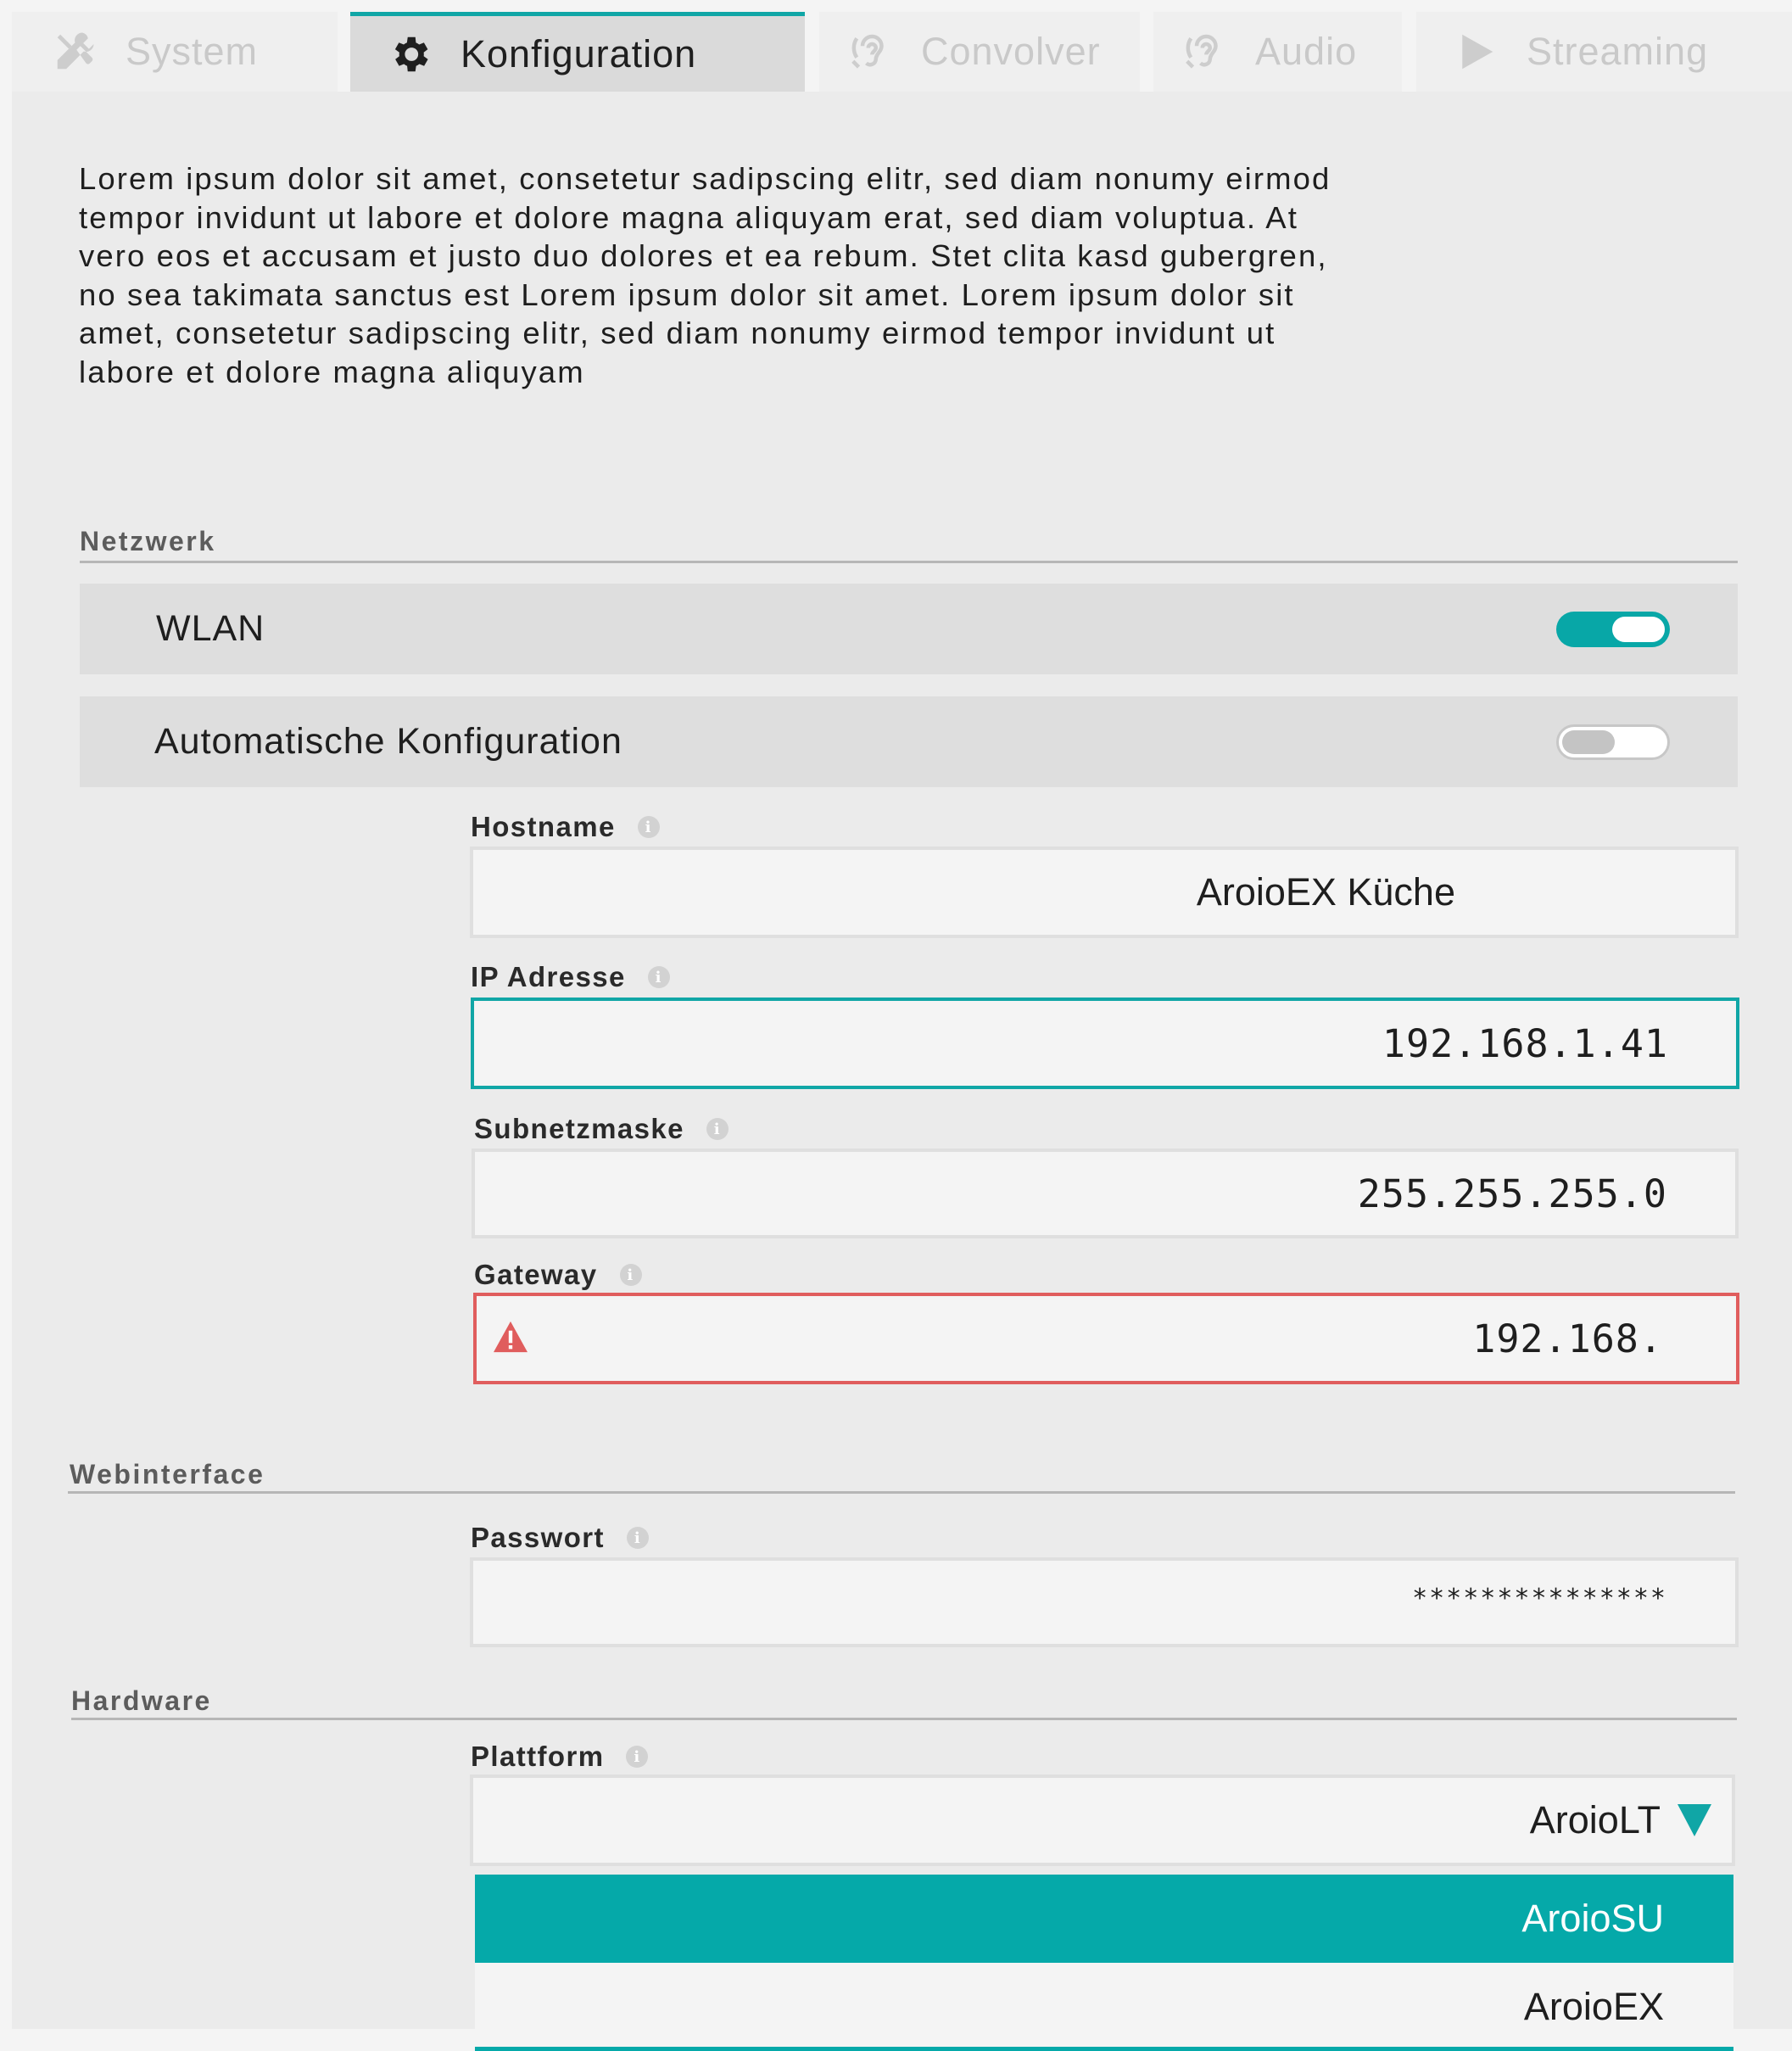 Image resolution: width=1792 pixels, height=2051 pixels. What do you see at coordinates (409, 54) in the screenshot?
I see `gear-icon` at bounding box center [409, 54].